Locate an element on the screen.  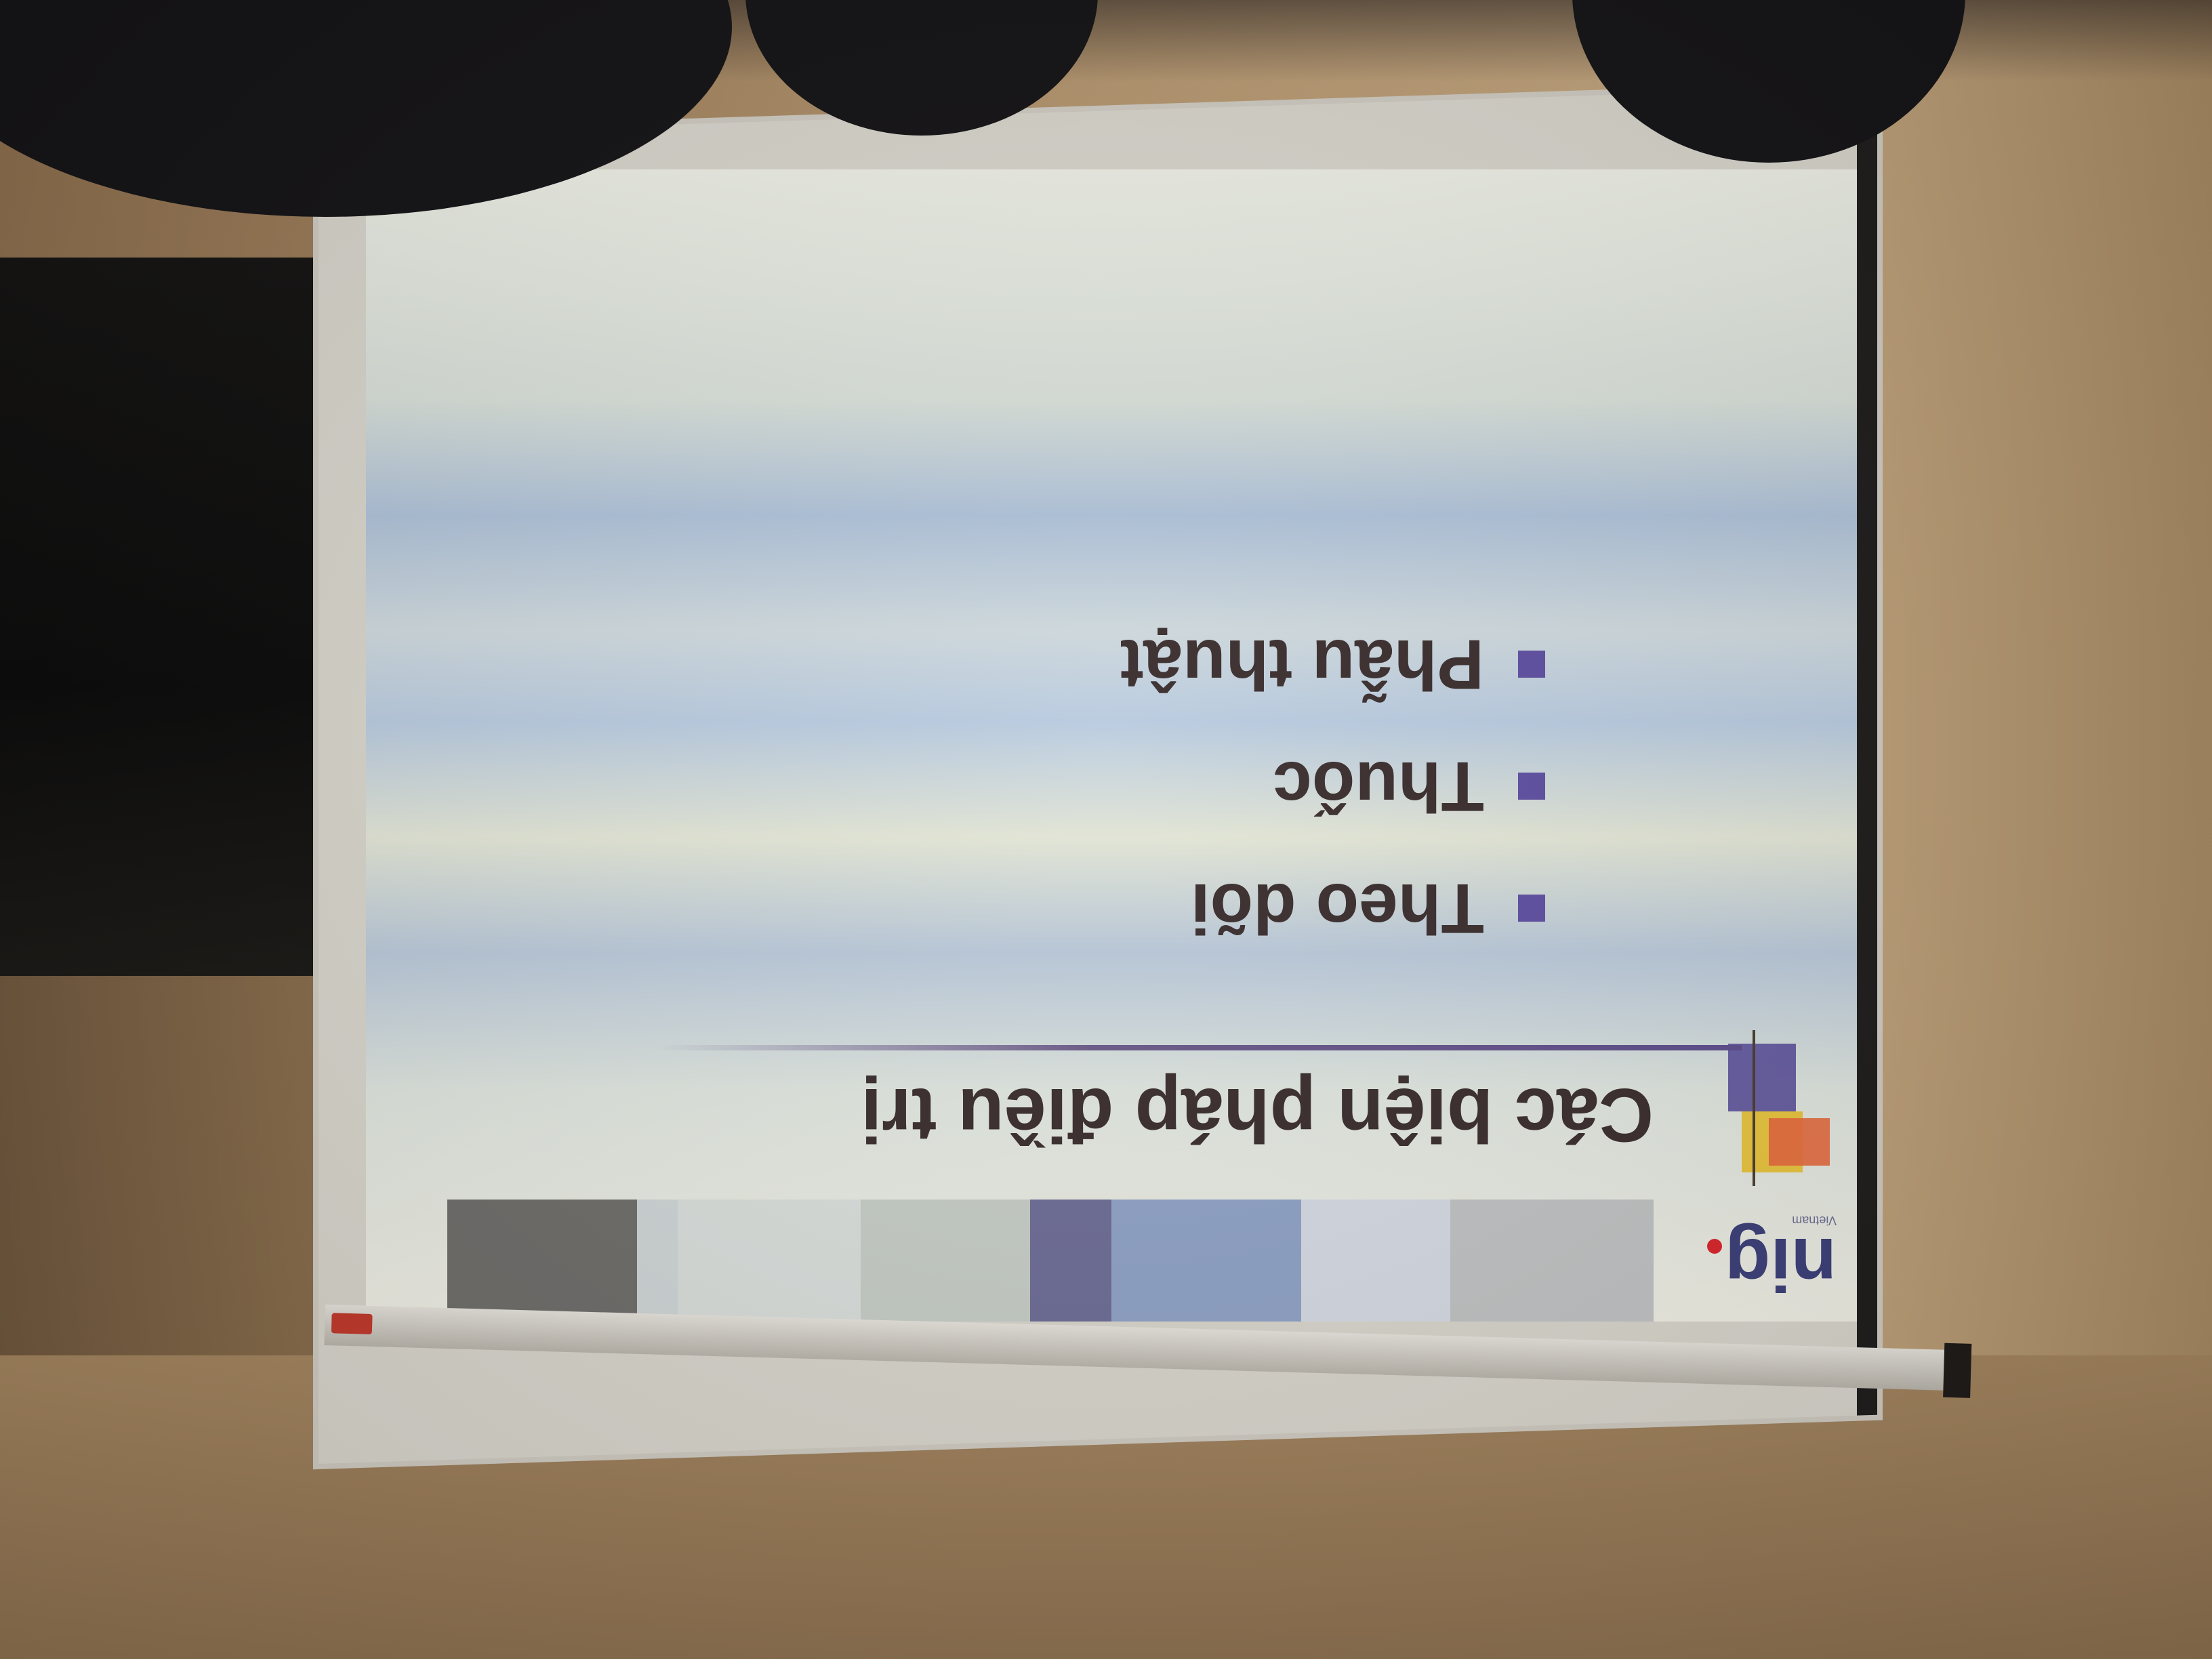
list-item: Phẫu thuật is located at coordinates (1332, 664).